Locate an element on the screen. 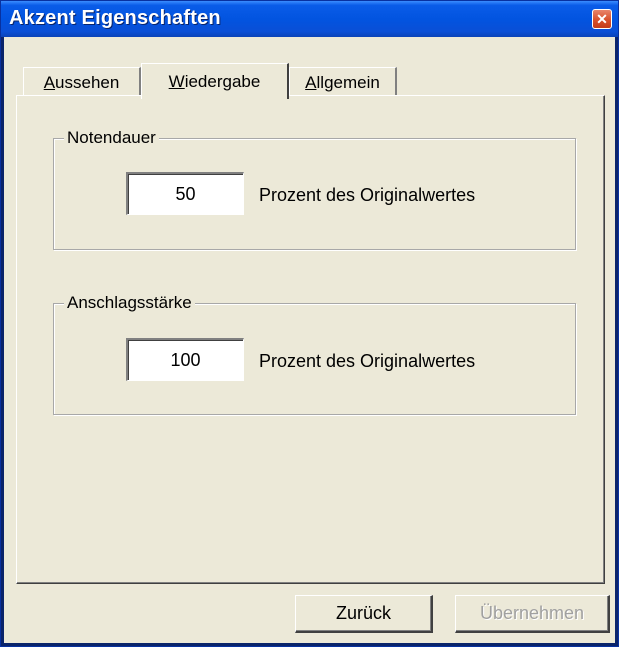 Image resolution: width=619 pixels, height=647 pixels. back-button-label: Zurück is located at coordinates (363, 613).